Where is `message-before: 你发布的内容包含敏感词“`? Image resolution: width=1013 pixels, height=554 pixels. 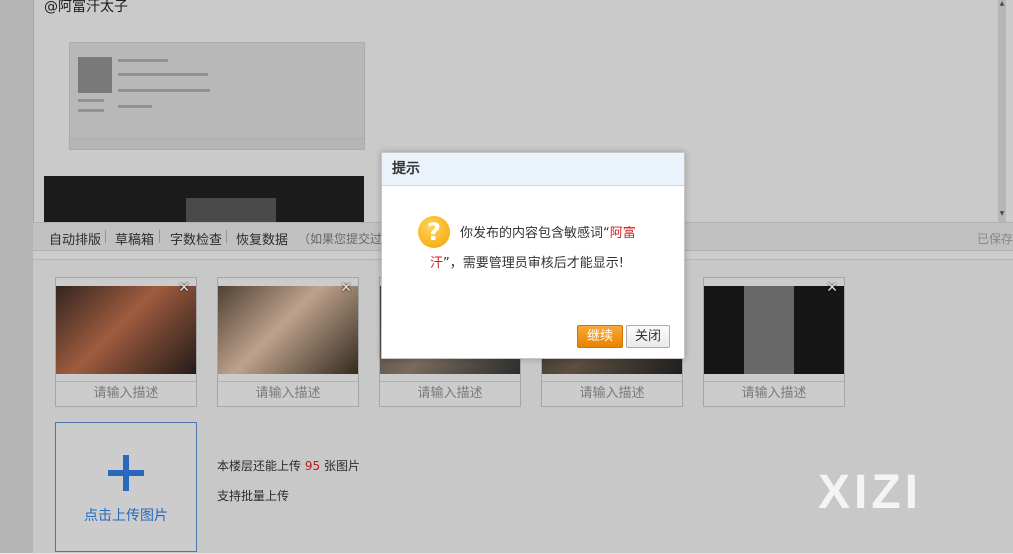
message-before: 你发布的内容包含敏感词“ is located at coordinates (535, 233).